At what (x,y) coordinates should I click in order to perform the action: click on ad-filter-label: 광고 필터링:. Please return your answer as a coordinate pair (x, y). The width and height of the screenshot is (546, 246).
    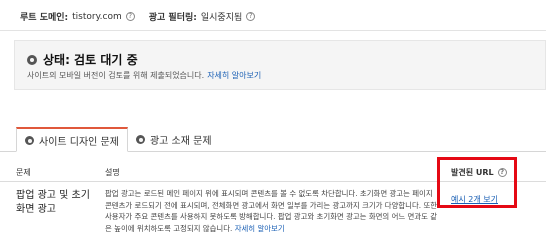
    Looking at the image, I should click on (172, 18).